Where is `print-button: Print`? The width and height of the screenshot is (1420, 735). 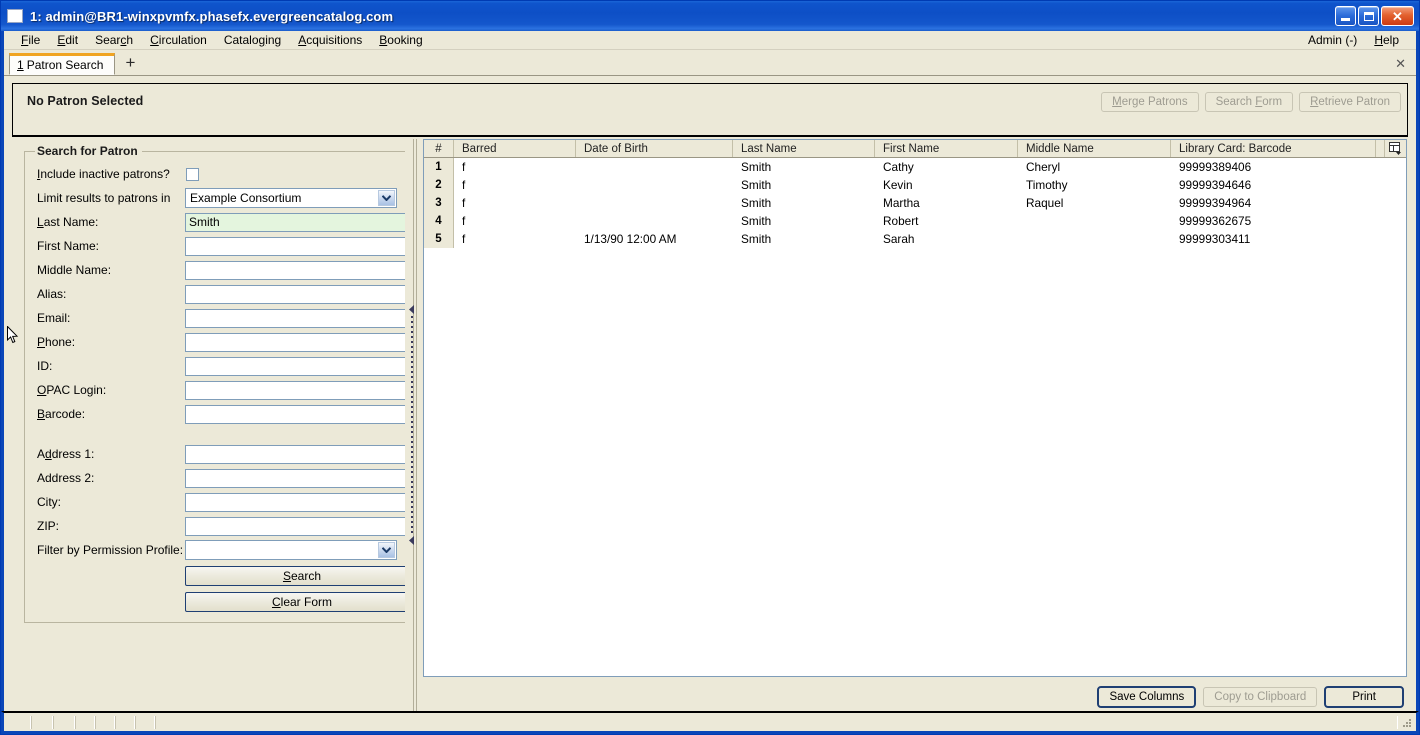
print-button: Print is located at coordinates (1364, 697).